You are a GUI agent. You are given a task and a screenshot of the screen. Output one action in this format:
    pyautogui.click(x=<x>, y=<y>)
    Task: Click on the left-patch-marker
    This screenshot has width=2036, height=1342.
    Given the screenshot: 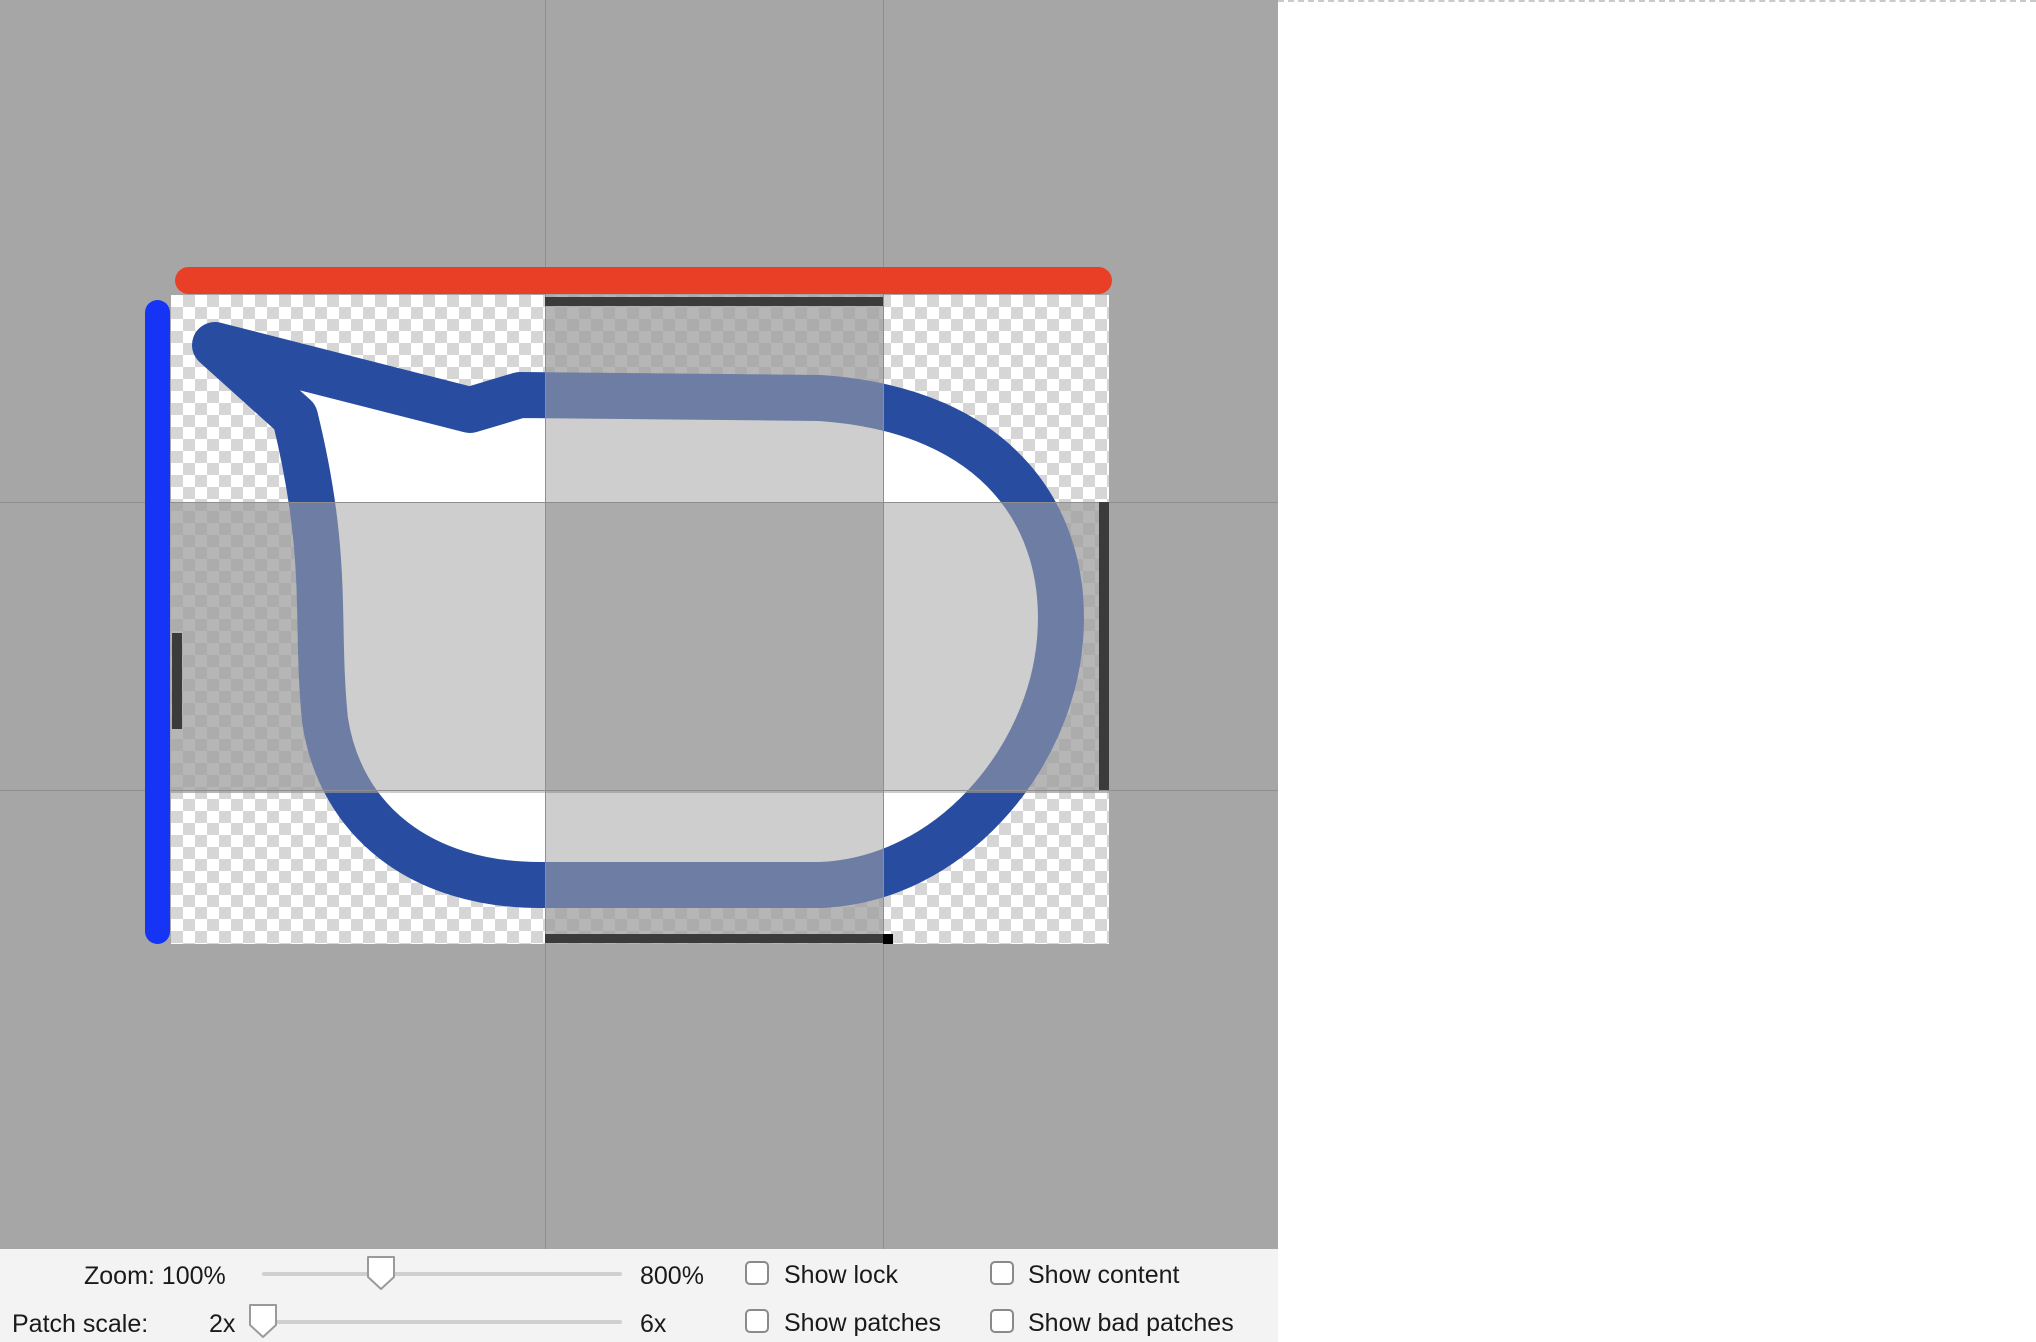 What is the action you would take?
    pyautogui.click(x=177, y=681)
    